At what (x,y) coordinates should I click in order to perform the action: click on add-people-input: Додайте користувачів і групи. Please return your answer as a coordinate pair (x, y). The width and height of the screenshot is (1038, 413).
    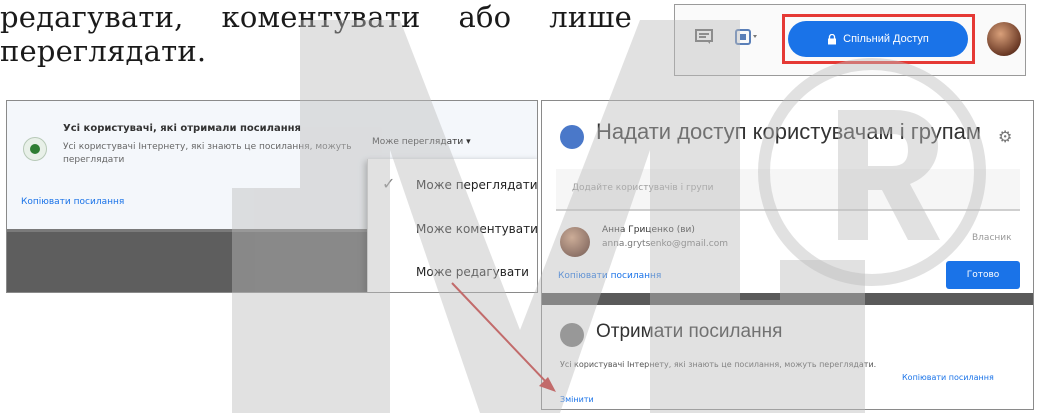
    Looking at the image, I should click on (788, 190).